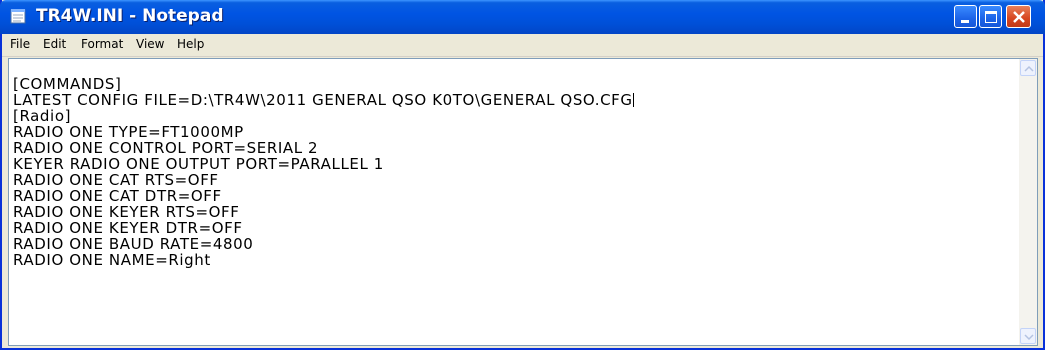 Image resolution: width=1045 pixels, height=352 pixels. I want to click on menu-help: Help, so click(190, 44).